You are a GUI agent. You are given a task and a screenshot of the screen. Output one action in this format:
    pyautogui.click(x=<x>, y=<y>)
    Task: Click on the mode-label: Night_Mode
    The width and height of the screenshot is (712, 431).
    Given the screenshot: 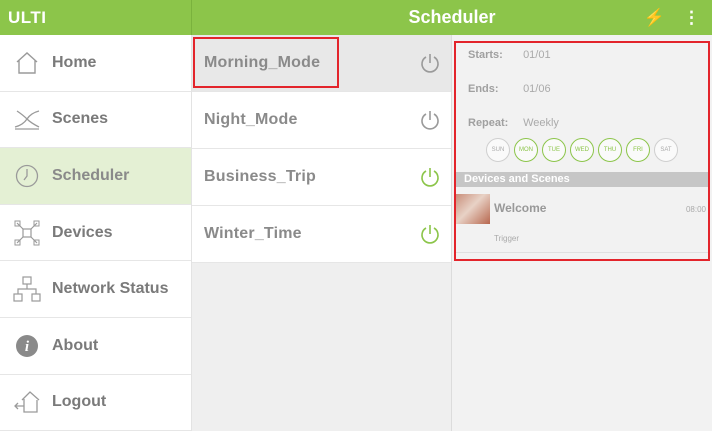 What is the action you would take?
    pyautogui.click(x=251, y=119)
    